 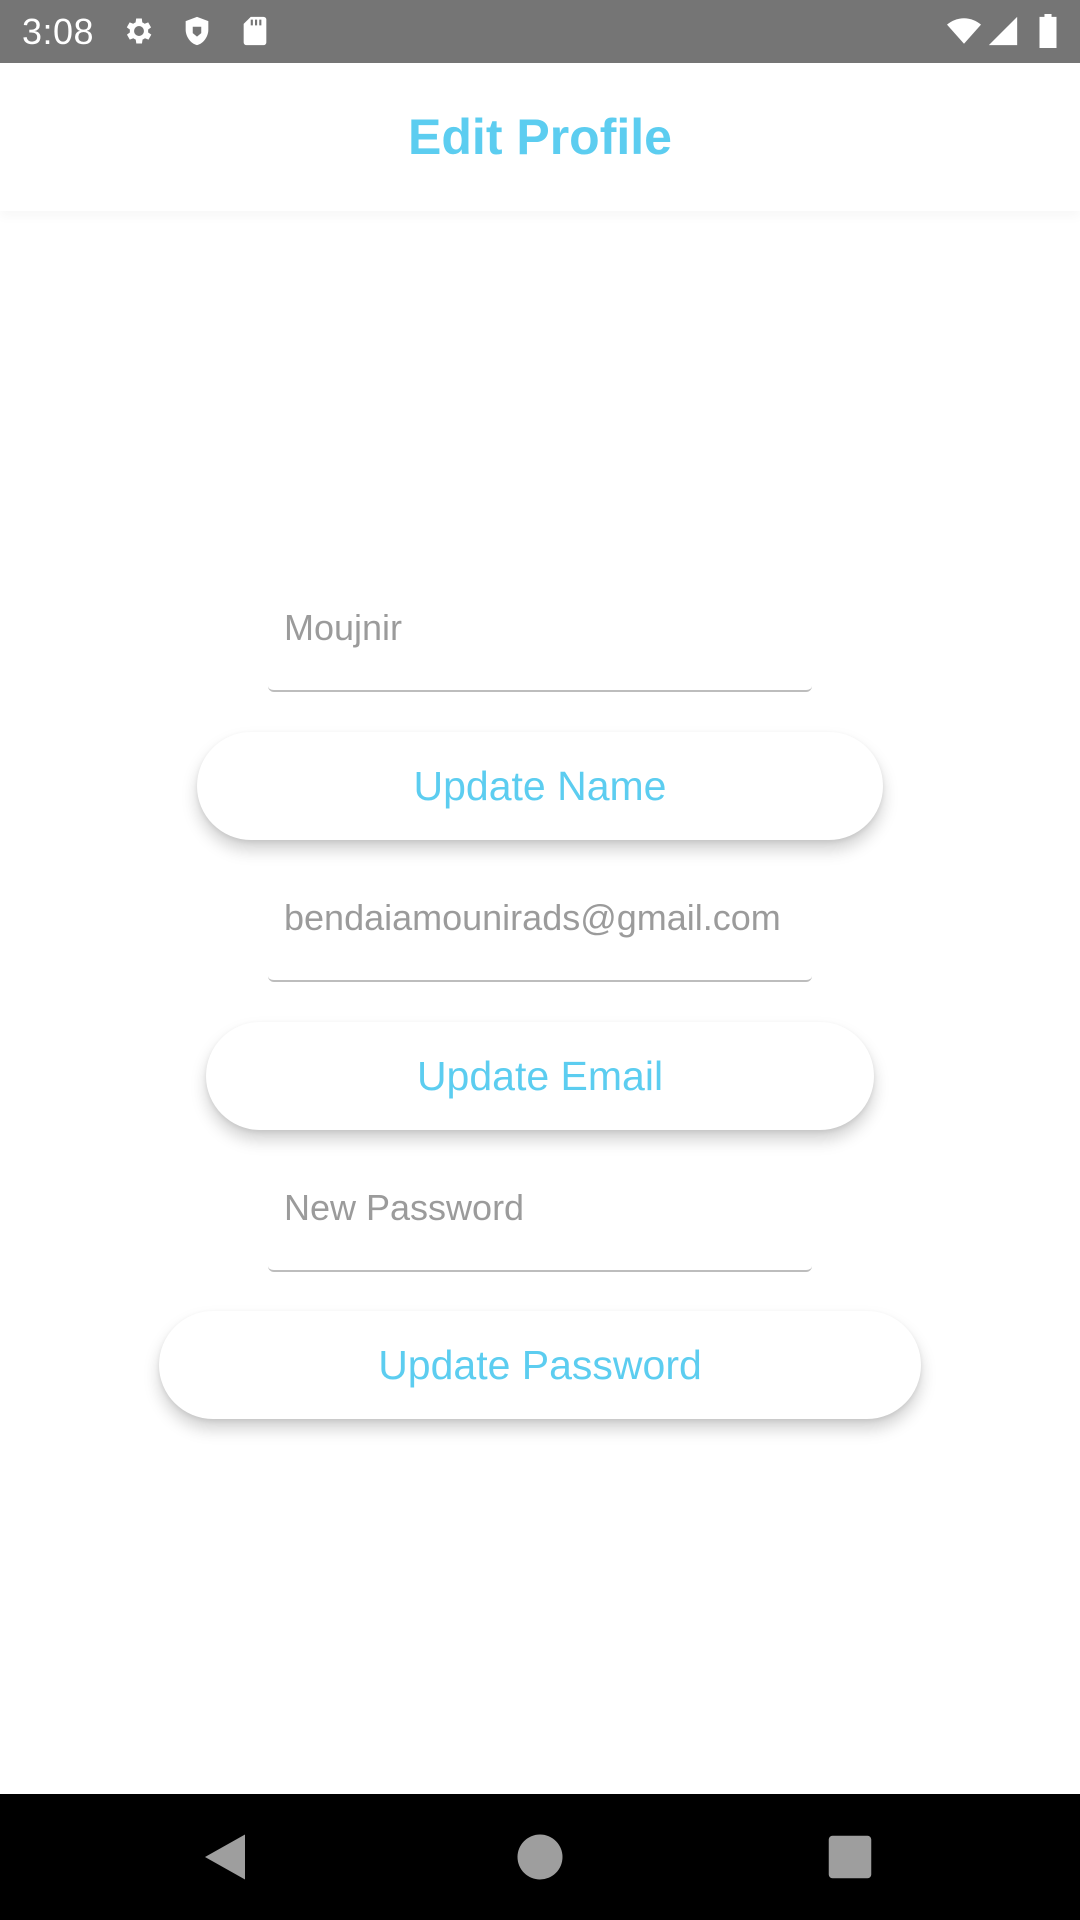 What do you see at coordinates (540, 1216) in the screenshot?
I see `new-password-field: New Password` at bounding box center [540, 1216].